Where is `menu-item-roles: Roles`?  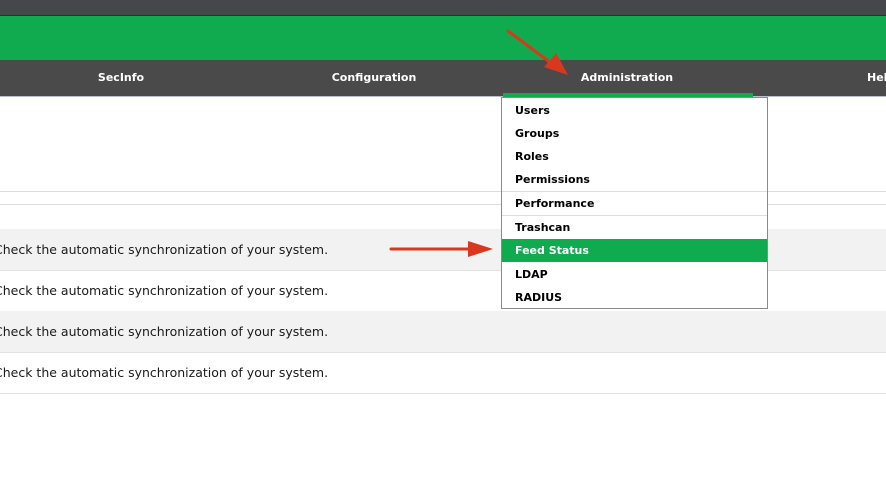
menu-item-roles: Roles is located at coordinates (634, 156).